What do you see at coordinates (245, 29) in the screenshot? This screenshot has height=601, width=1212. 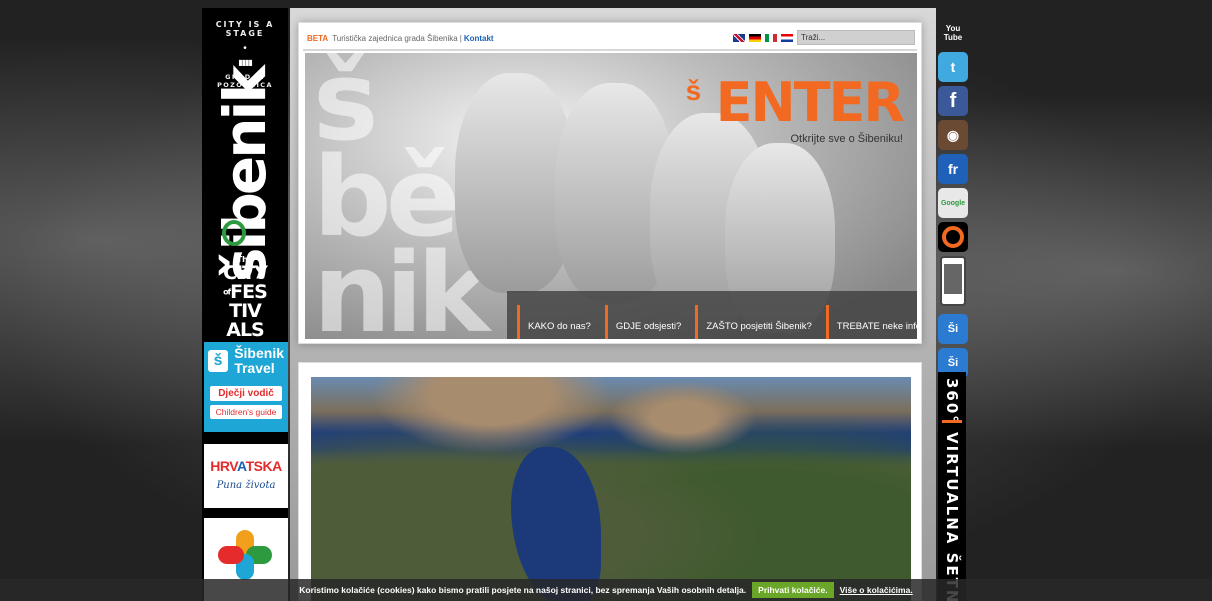 I see `city-stage-text: CITY IS A STAGE` at bounding box center [245, 29].